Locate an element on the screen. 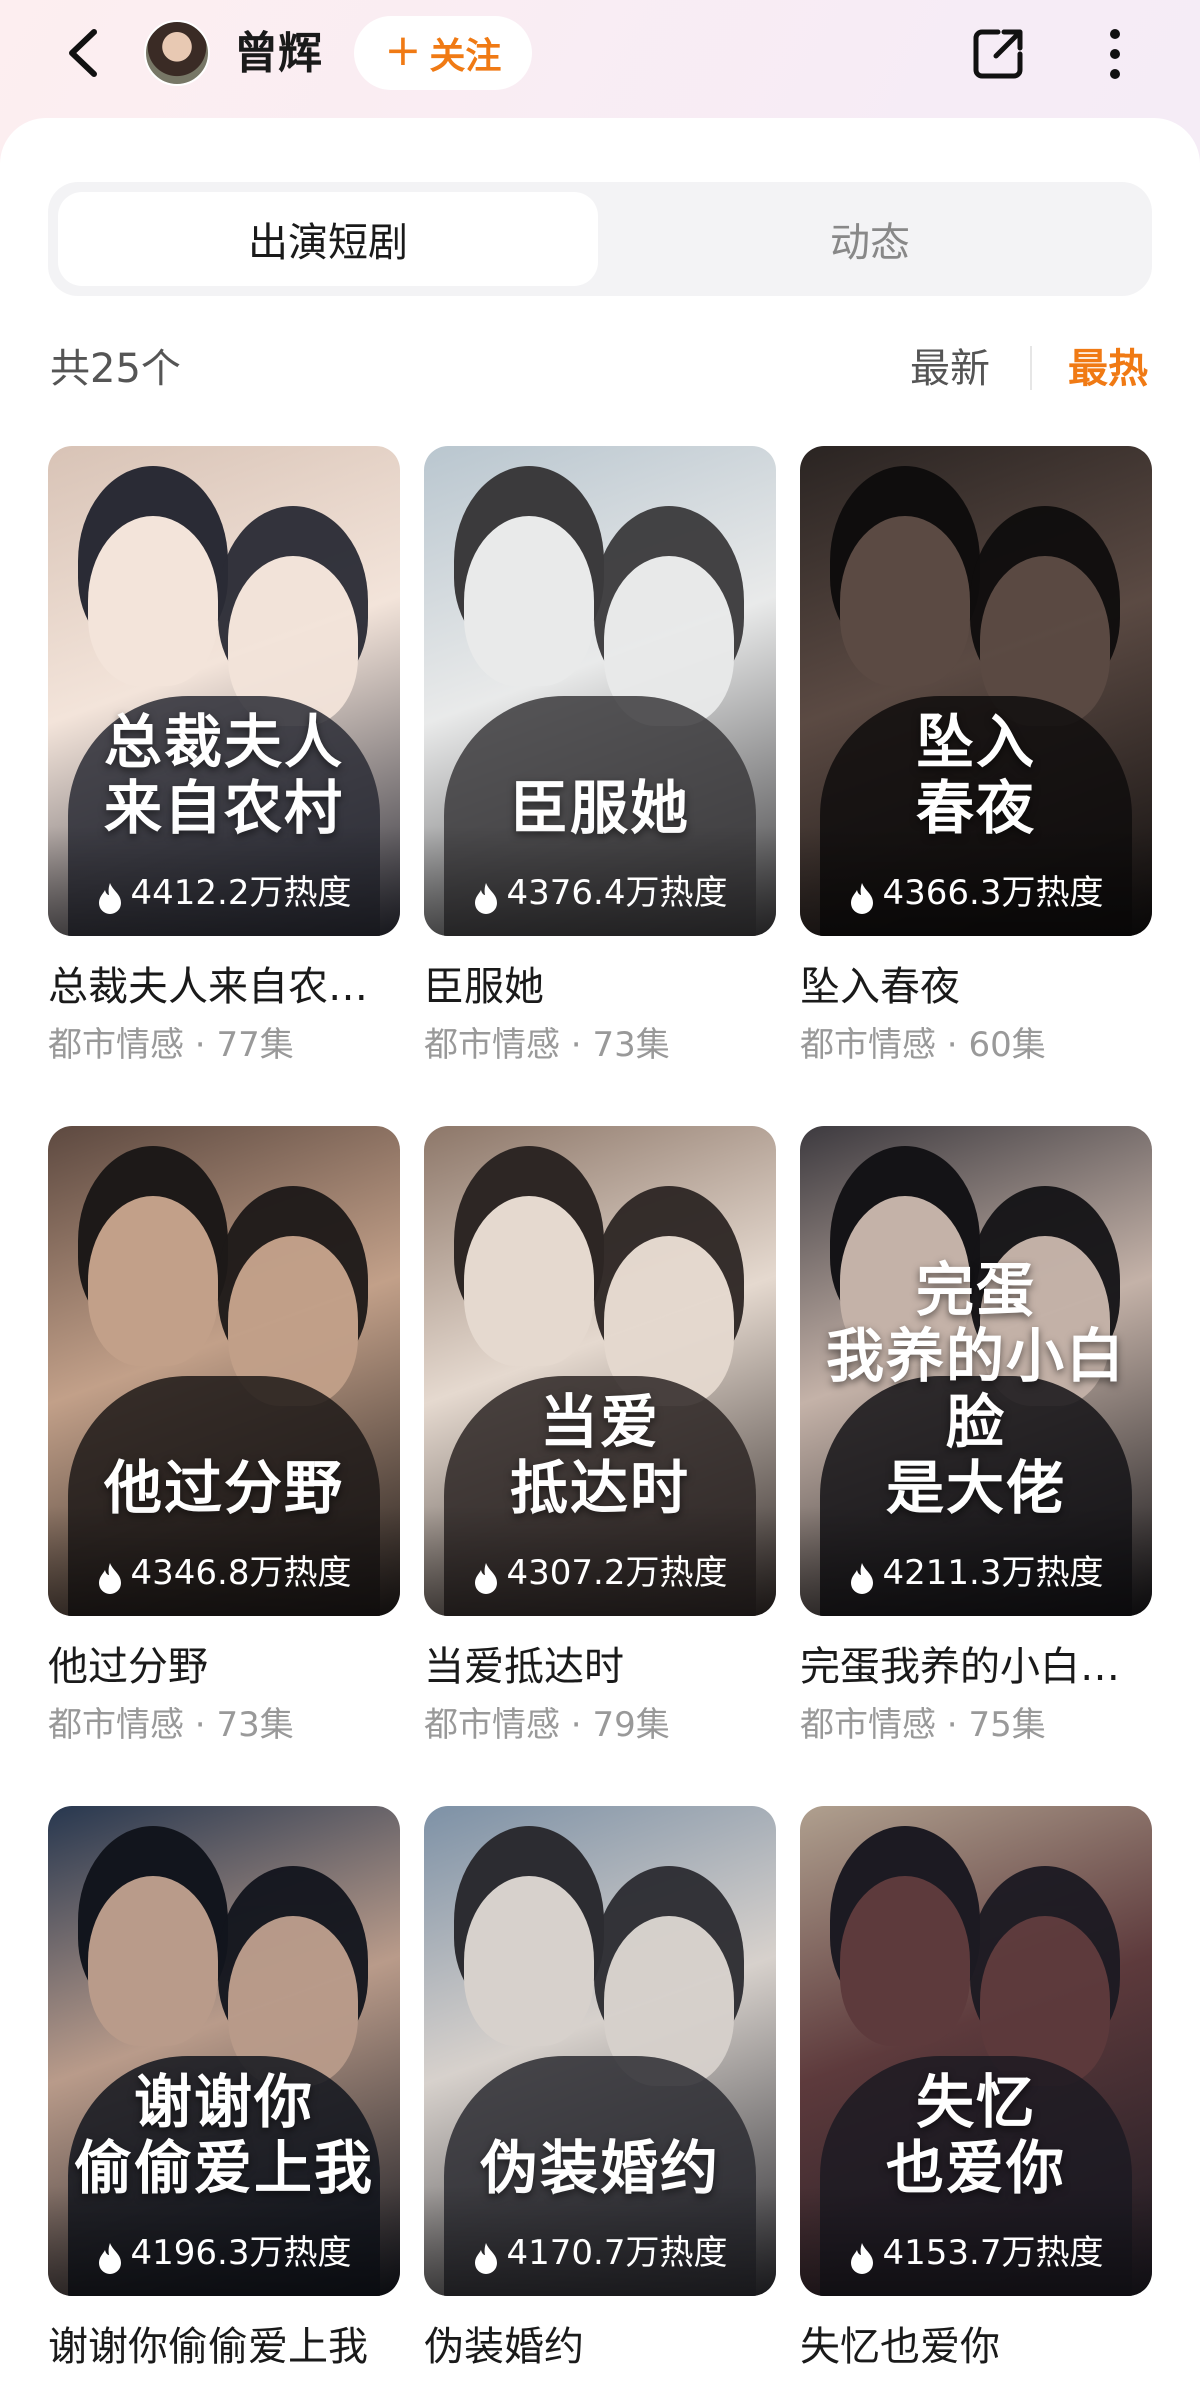 This screenshot has height=2394, width=1200. drama-title: 当爱抵达时 is located at coordinates (600, 1667).